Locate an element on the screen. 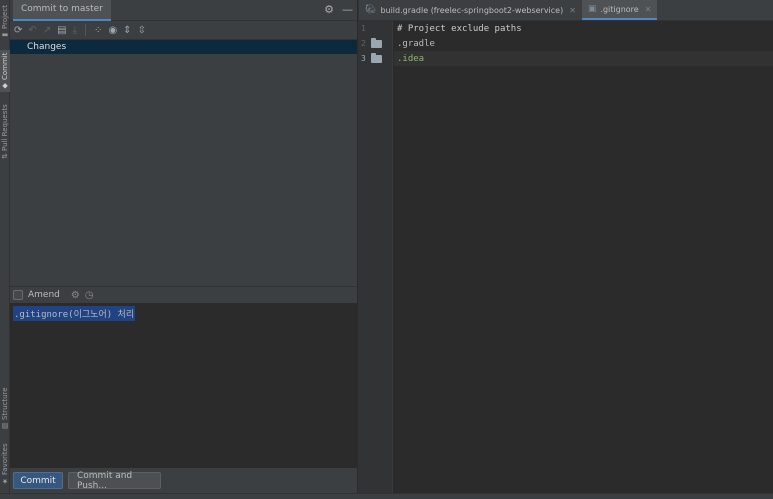 This screenshot has height=499, width=773. project-tool-tab: ▬ Project is located at coordinates (5, 22).